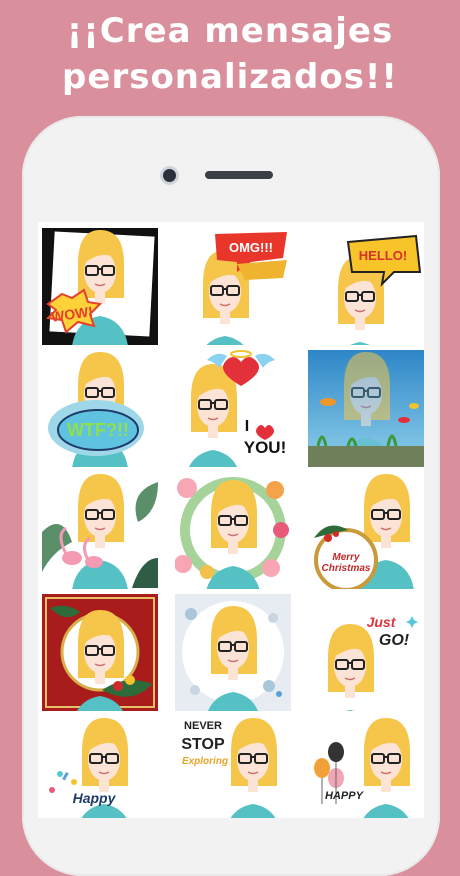  What do you see at coordinates (239, 175) in the screenshot?
I see `speaker-grille` at bounding box center [239, 175].